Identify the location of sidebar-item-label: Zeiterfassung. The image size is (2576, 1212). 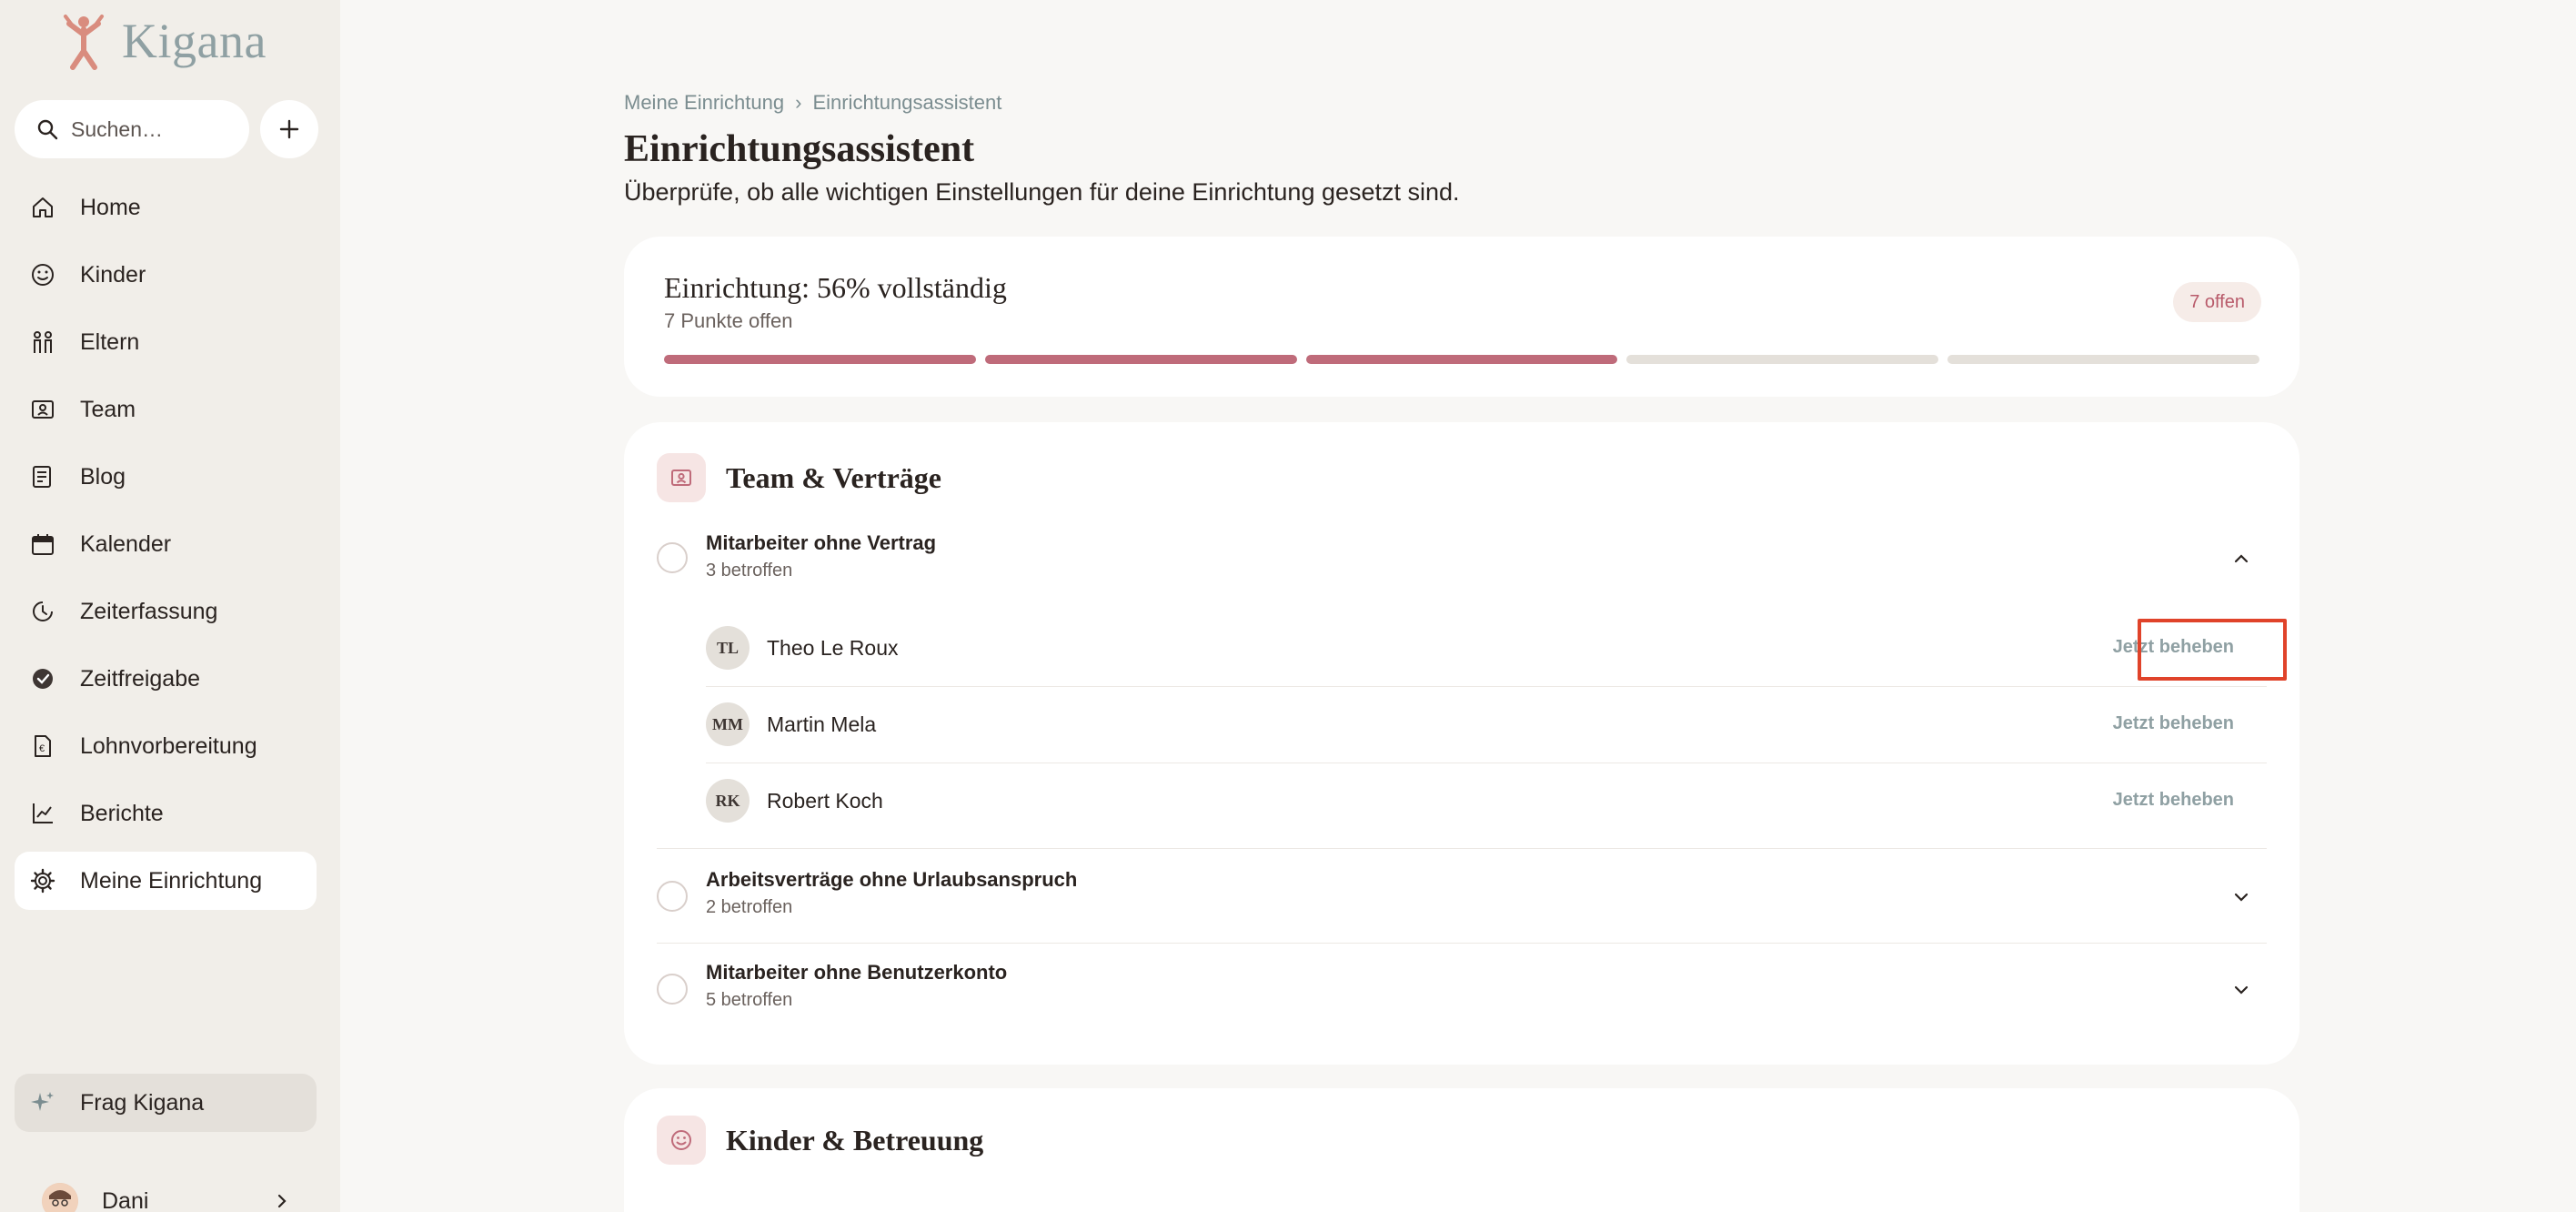
(149, 611).